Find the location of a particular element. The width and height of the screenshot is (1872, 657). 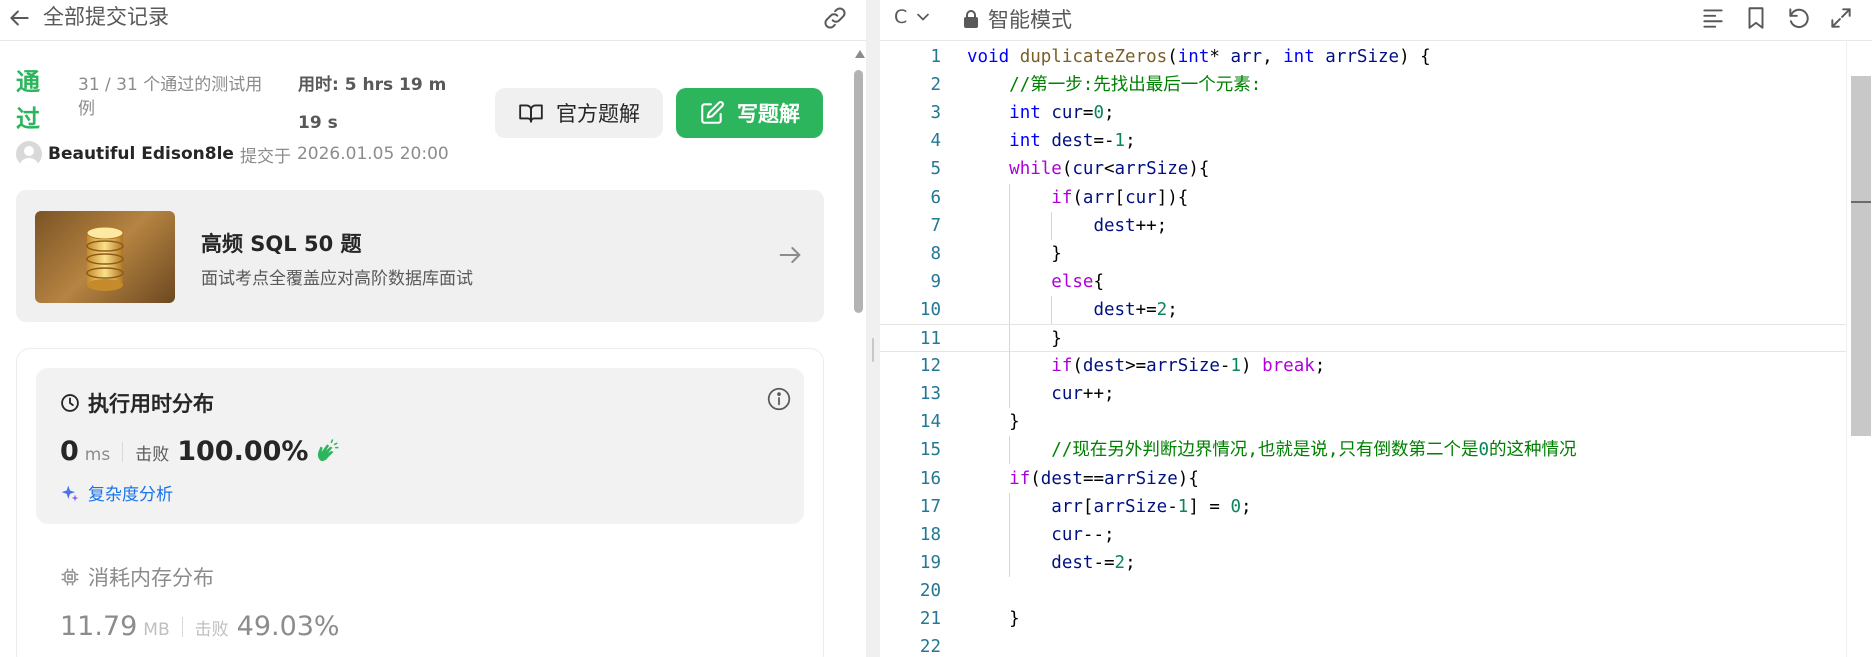

study-plan-card: 高频 SQL 50 题 面试考点全覆盖应对高阶数据库面试 is located at coordinates (420, 256).